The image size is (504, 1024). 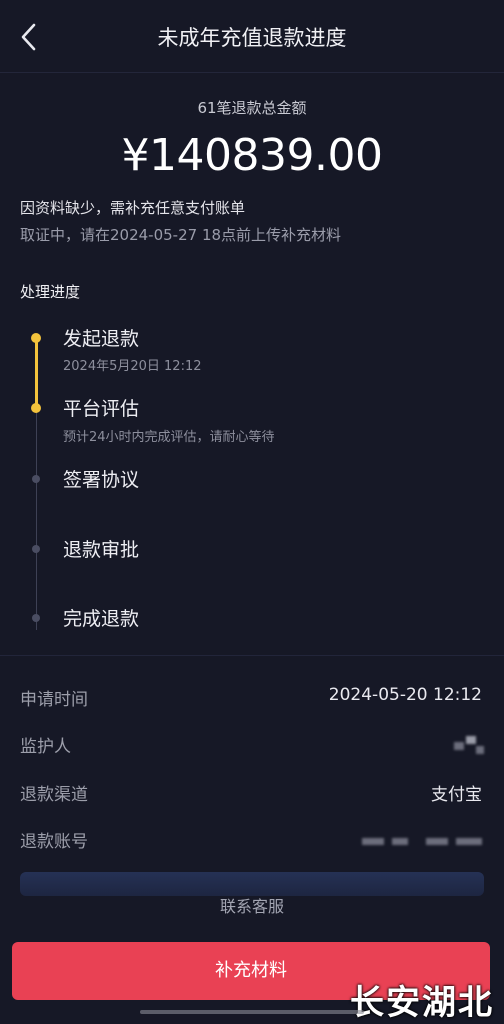 What do you see at coordinates (54, 795) in the screenshot?
I see `refund-channel-label: 退款渠道` at bounding box center [54, 795].